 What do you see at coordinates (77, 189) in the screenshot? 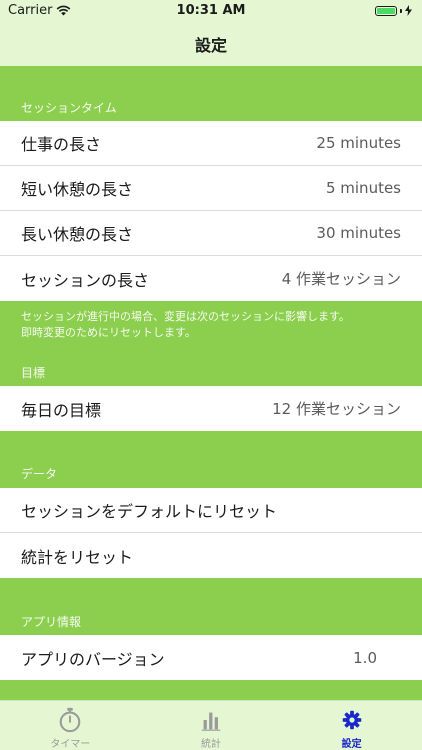
I see `row-label: 短い休憩の長さ` at bounding box center [77, 189].